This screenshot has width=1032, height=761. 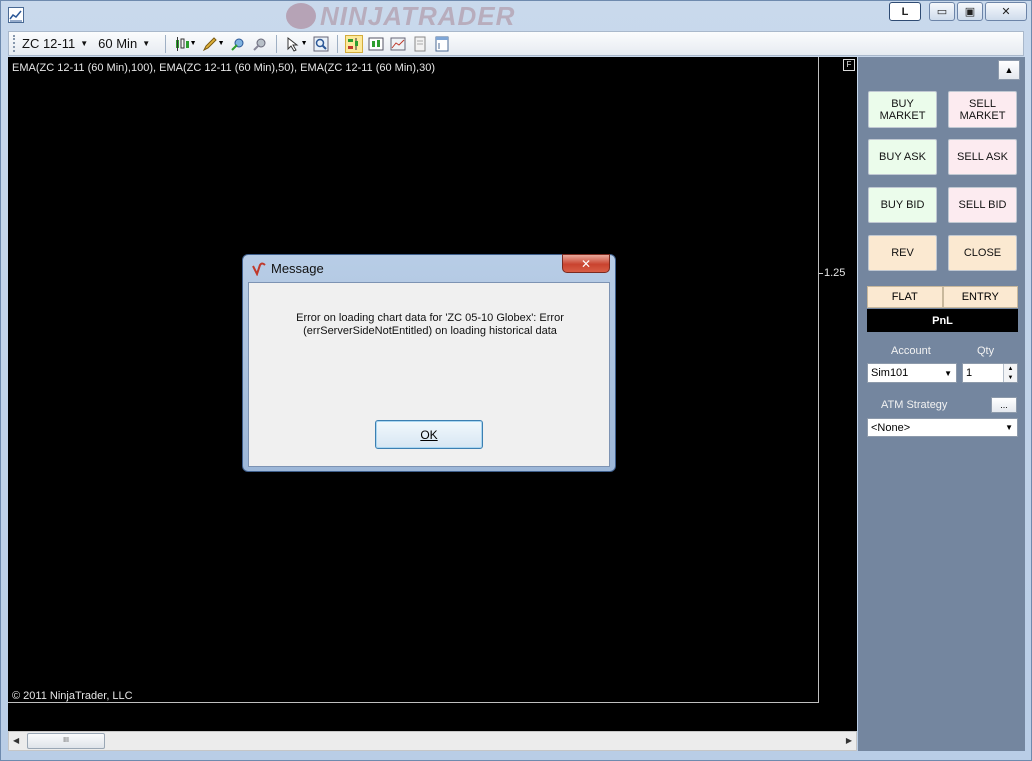 I want to click on horizontal-scrollbar: ◀ III ▶, so click(x=432, y=741).